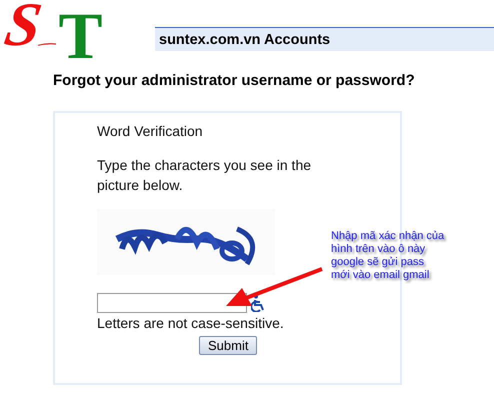 This screenshot has height=403, width=494. Describe the element at coordinates (234, 80) in the screenshot. I see `page-heading: Forgot your administrator username or password?` at that location.